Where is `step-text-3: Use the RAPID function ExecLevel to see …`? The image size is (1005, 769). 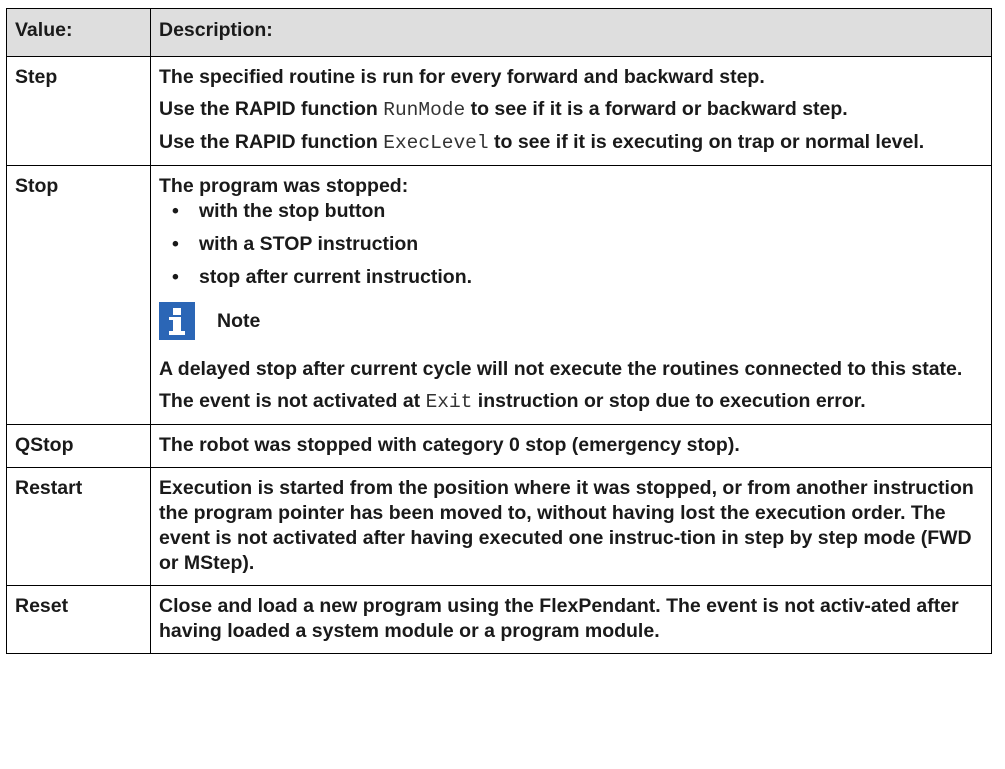 step-text-3: Use the RAPID function ExecLevel to see … is located at coordinates (542, 142).